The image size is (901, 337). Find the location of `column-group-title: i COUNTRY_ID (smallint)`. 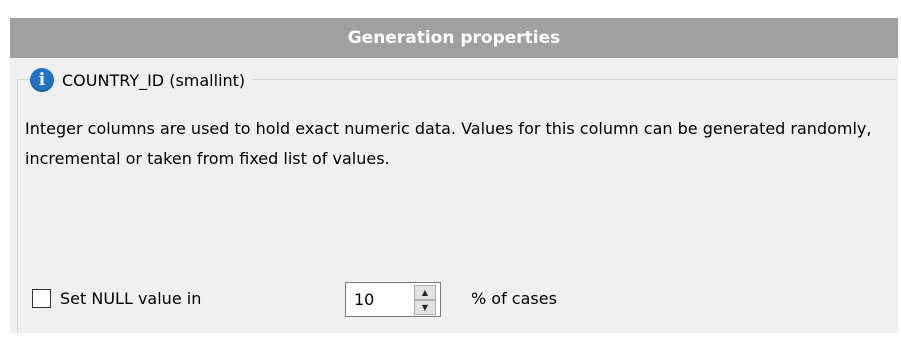

column-group-title: i COUNTRY_ID (smallint) is located at coordinates (141, 80).